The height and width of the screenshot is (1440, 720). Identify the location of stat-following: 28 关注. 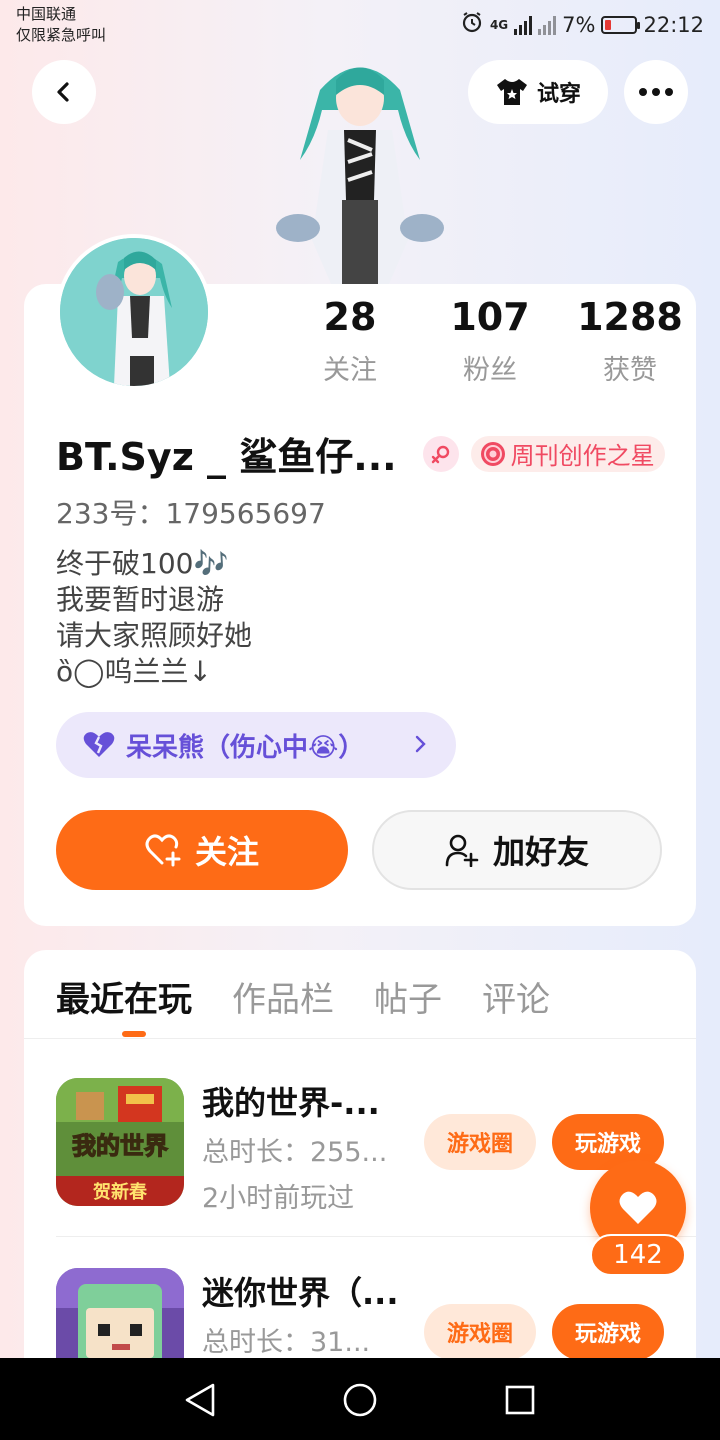
(350, 339).